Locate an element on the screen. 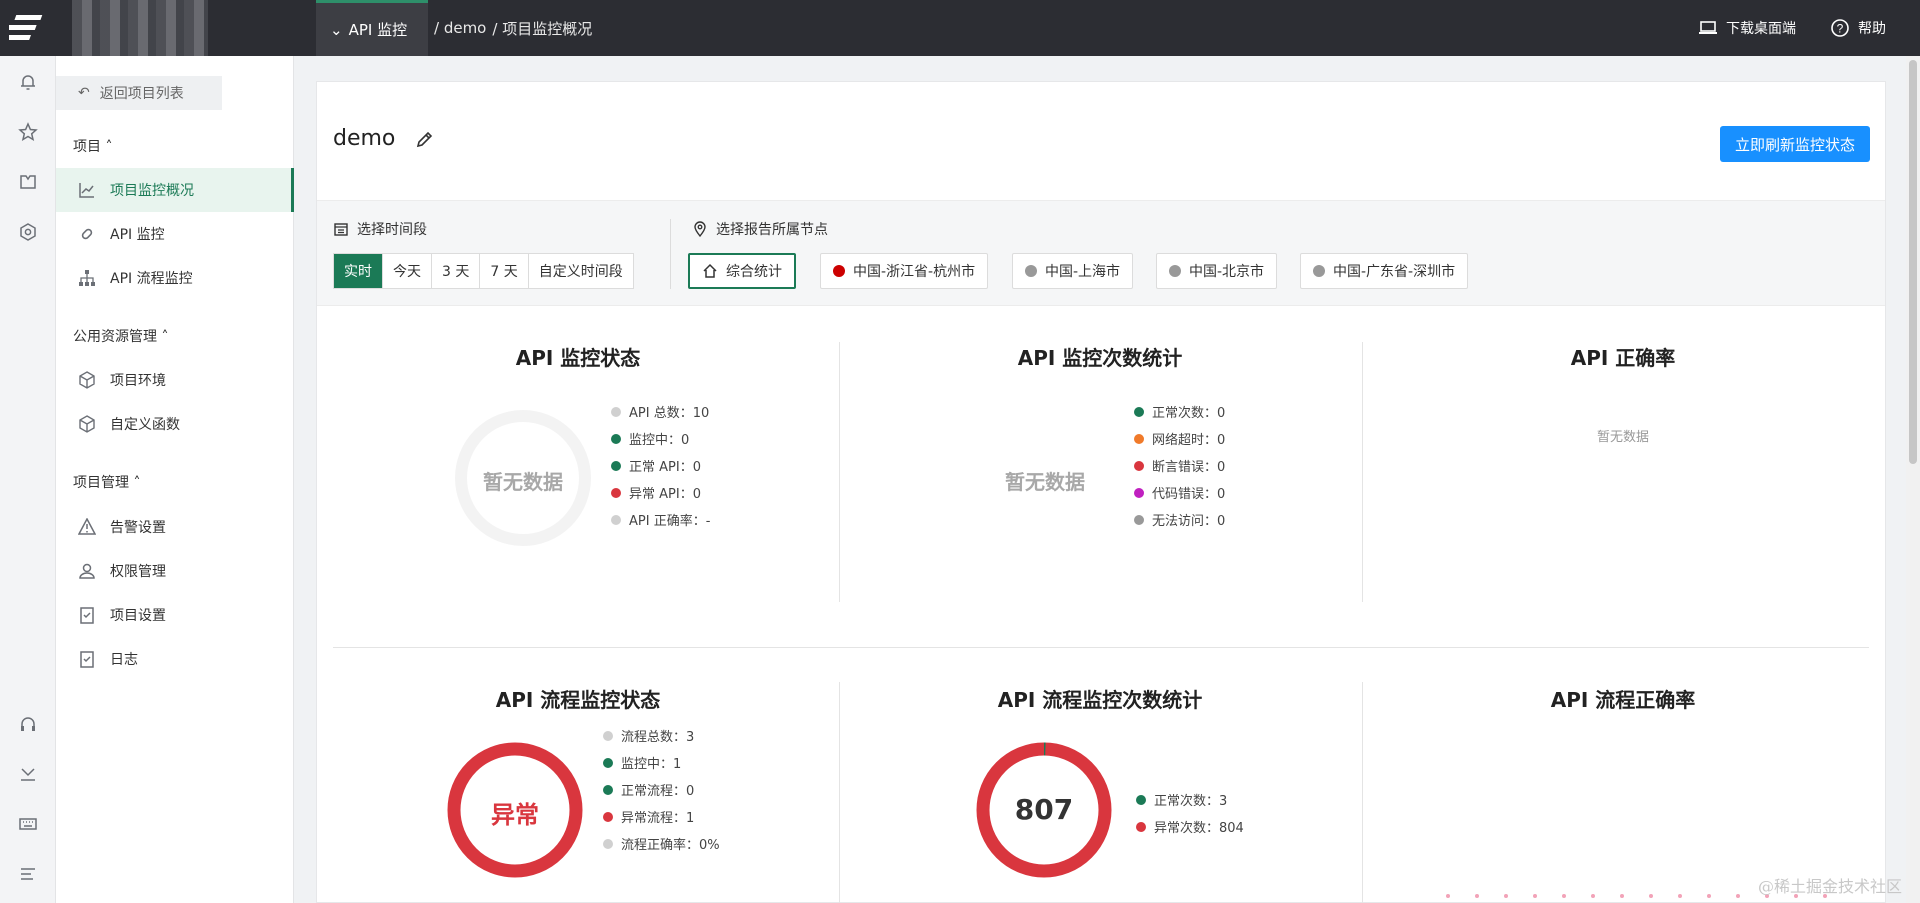 The image size is (1920, 903). page-title: demo is located at coordinates (384, 138).